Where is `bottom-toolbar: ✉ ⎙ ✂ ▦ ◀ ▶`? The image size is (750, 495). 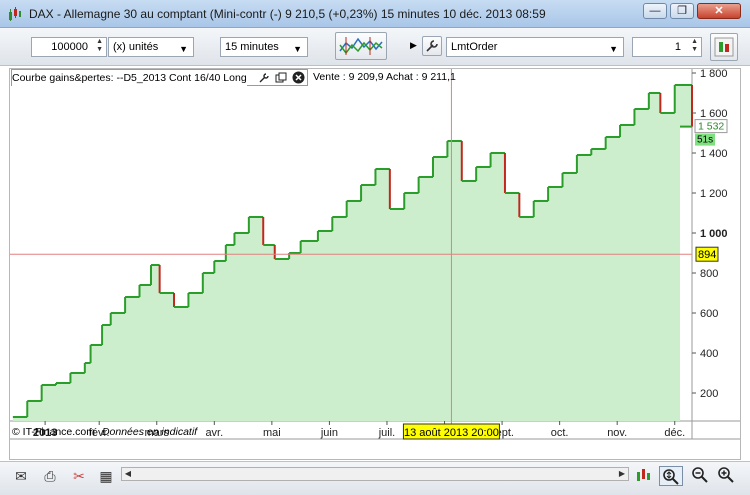
bottom-toolbar: ✉ ⎙ ✂ ▦ ◀ ▶ is located at coordinates (375, 478).